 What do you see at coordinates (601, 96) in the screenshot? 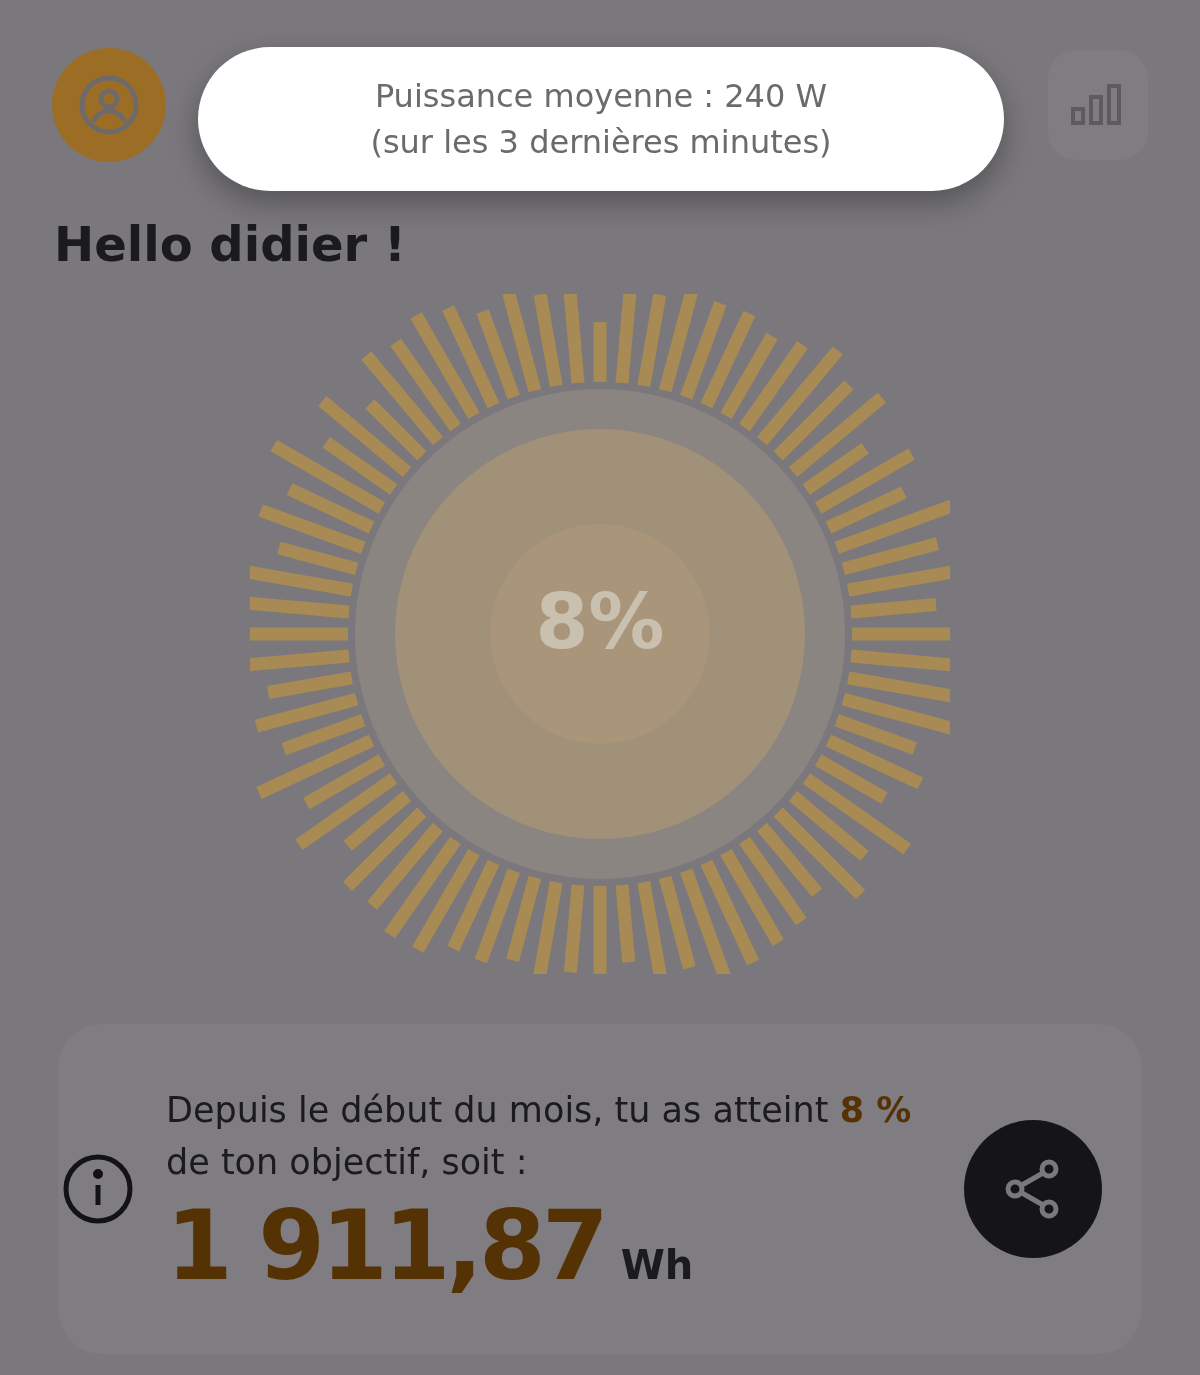
I see `toast-text: Puissance moyenne : 240 W` at bounding box center [601, 96].